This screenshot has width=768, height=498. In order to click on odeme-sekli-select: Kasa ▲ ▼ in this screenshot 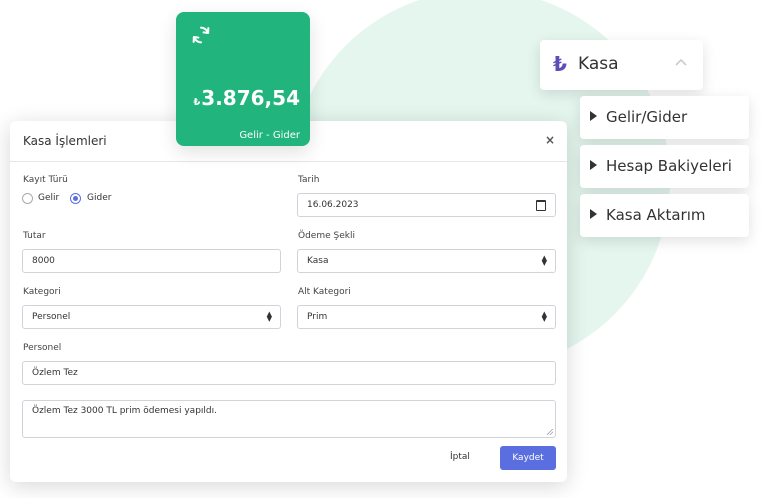, I will do `click(426, 261)`.